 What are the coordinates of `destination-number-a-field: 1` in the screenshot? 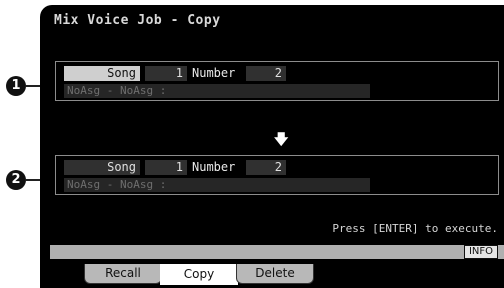 It's located at (166, 167).